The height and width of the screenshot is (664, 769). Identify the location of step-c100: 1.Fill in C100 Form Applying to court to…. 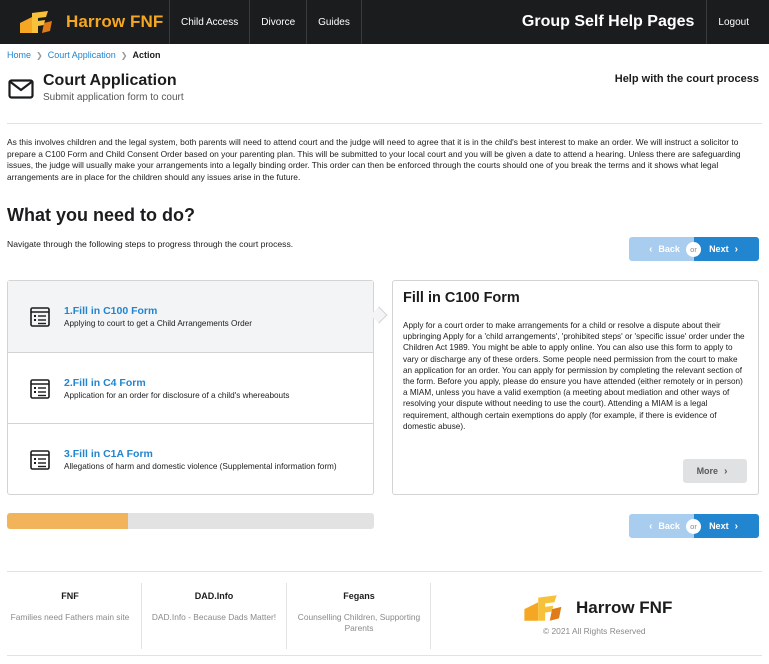
(190, 316).